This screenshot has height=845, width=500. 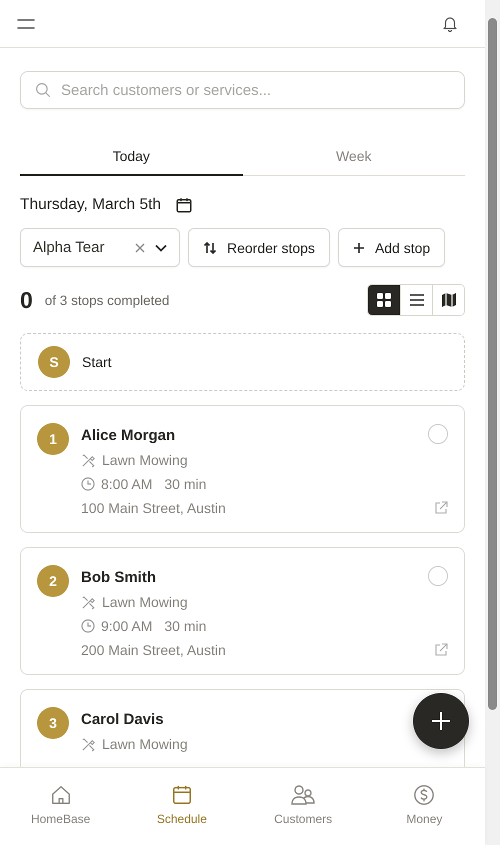 I want to click on nav-schedule-tab: Schedule, so click(x=181, y=806).